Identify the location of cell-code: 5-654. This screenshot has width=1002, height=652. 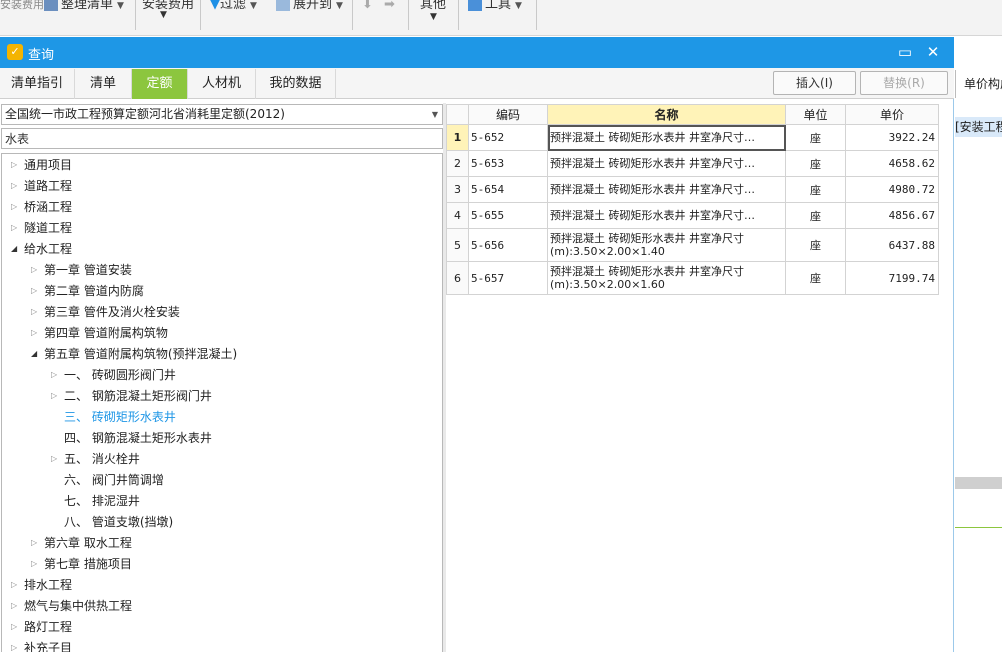
(508, 189).